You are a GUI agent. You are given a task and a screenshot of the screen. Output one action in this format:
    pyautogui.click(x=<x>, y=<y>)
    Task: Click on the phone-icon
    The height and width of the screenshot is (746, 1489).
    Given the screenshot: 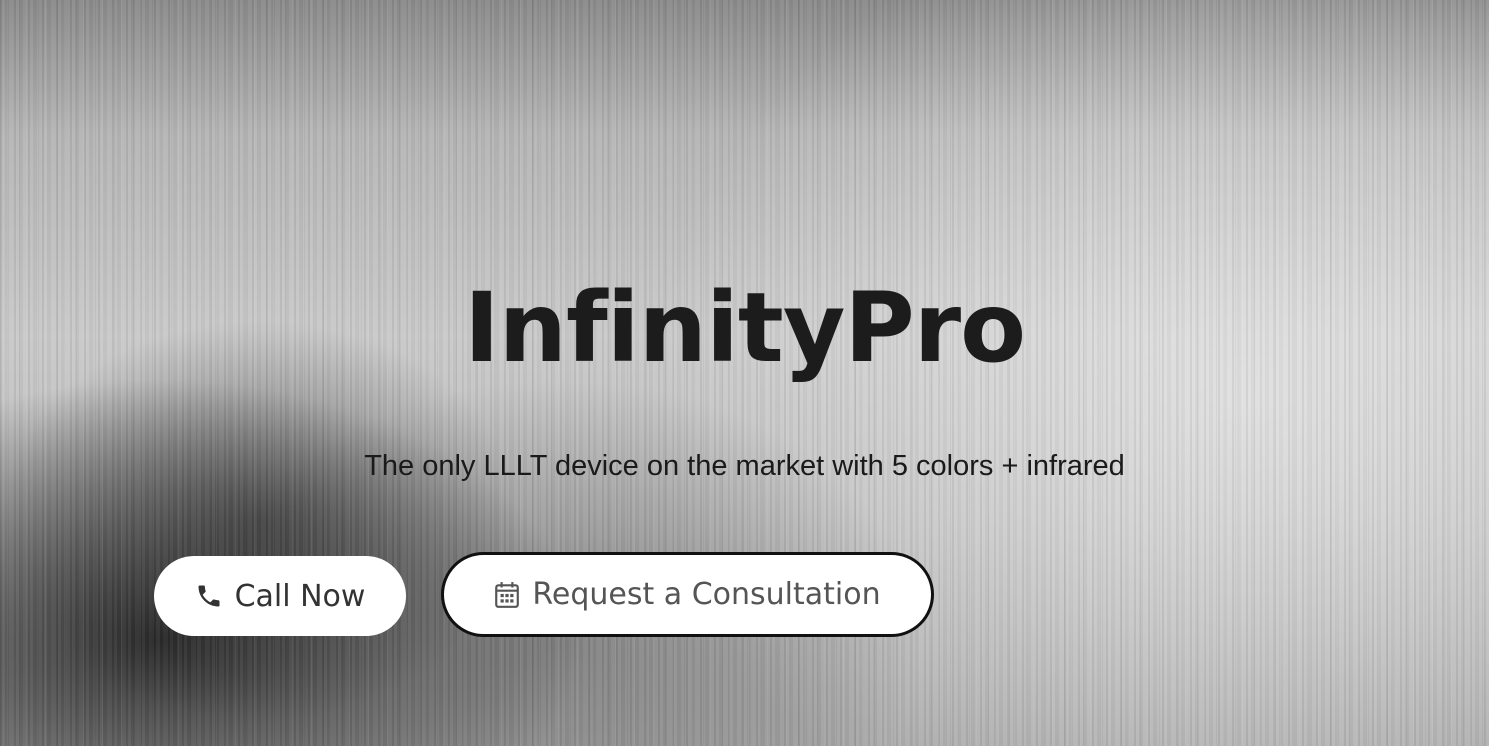 What is the action you would take?
    pyautogui.click(x=209, y=596)
    